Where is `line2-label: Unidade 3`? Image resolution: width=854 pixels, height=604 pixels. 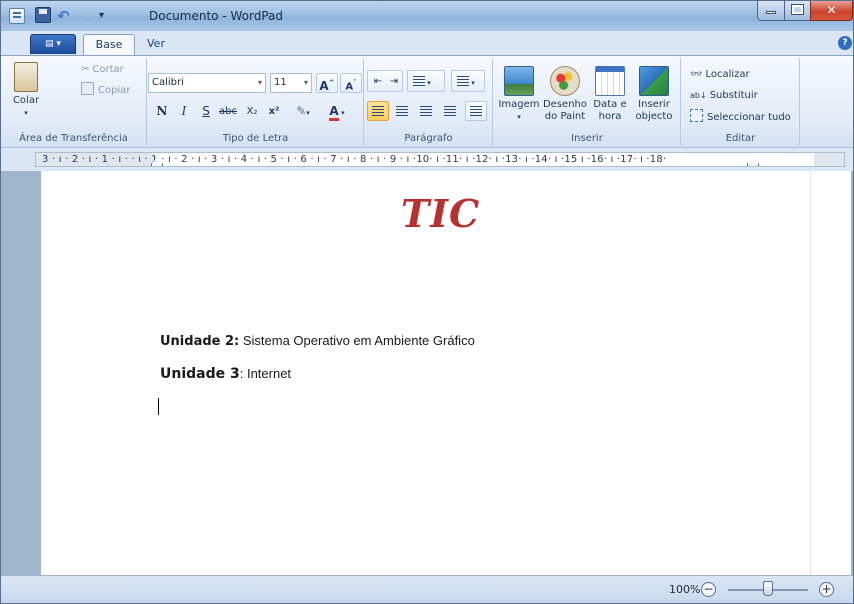 line2-label: Unidade 3 is located at coordinates (200, 374).